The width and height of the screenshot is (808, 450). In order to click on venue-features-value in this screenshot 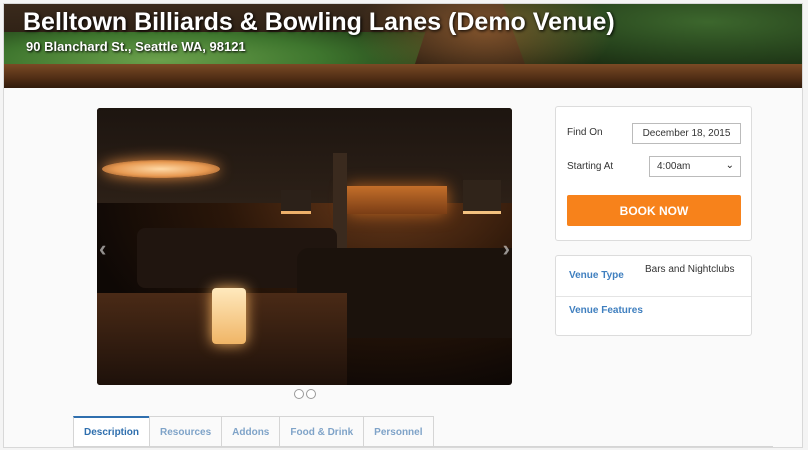, I will do `click(695, 315)`.